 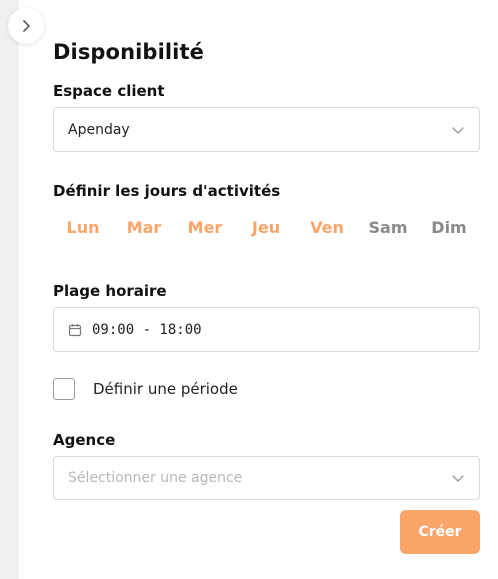 What do you see at coordinates (205, 227) in the screenshot?
I see `day-toggle-mer: Mer` at bounding box center [205, 227].